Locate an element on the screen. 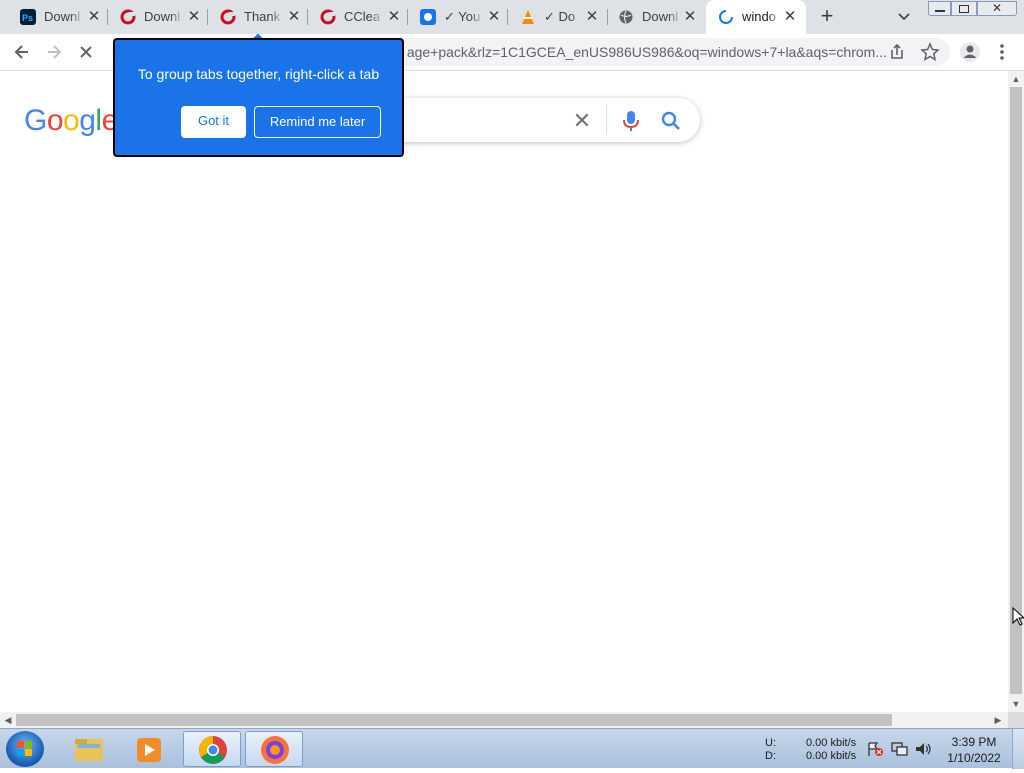 The width and height of the screenshot is (1024, 773). tab-6: ✓ Do ✕ is located at coordinates (558, 17).